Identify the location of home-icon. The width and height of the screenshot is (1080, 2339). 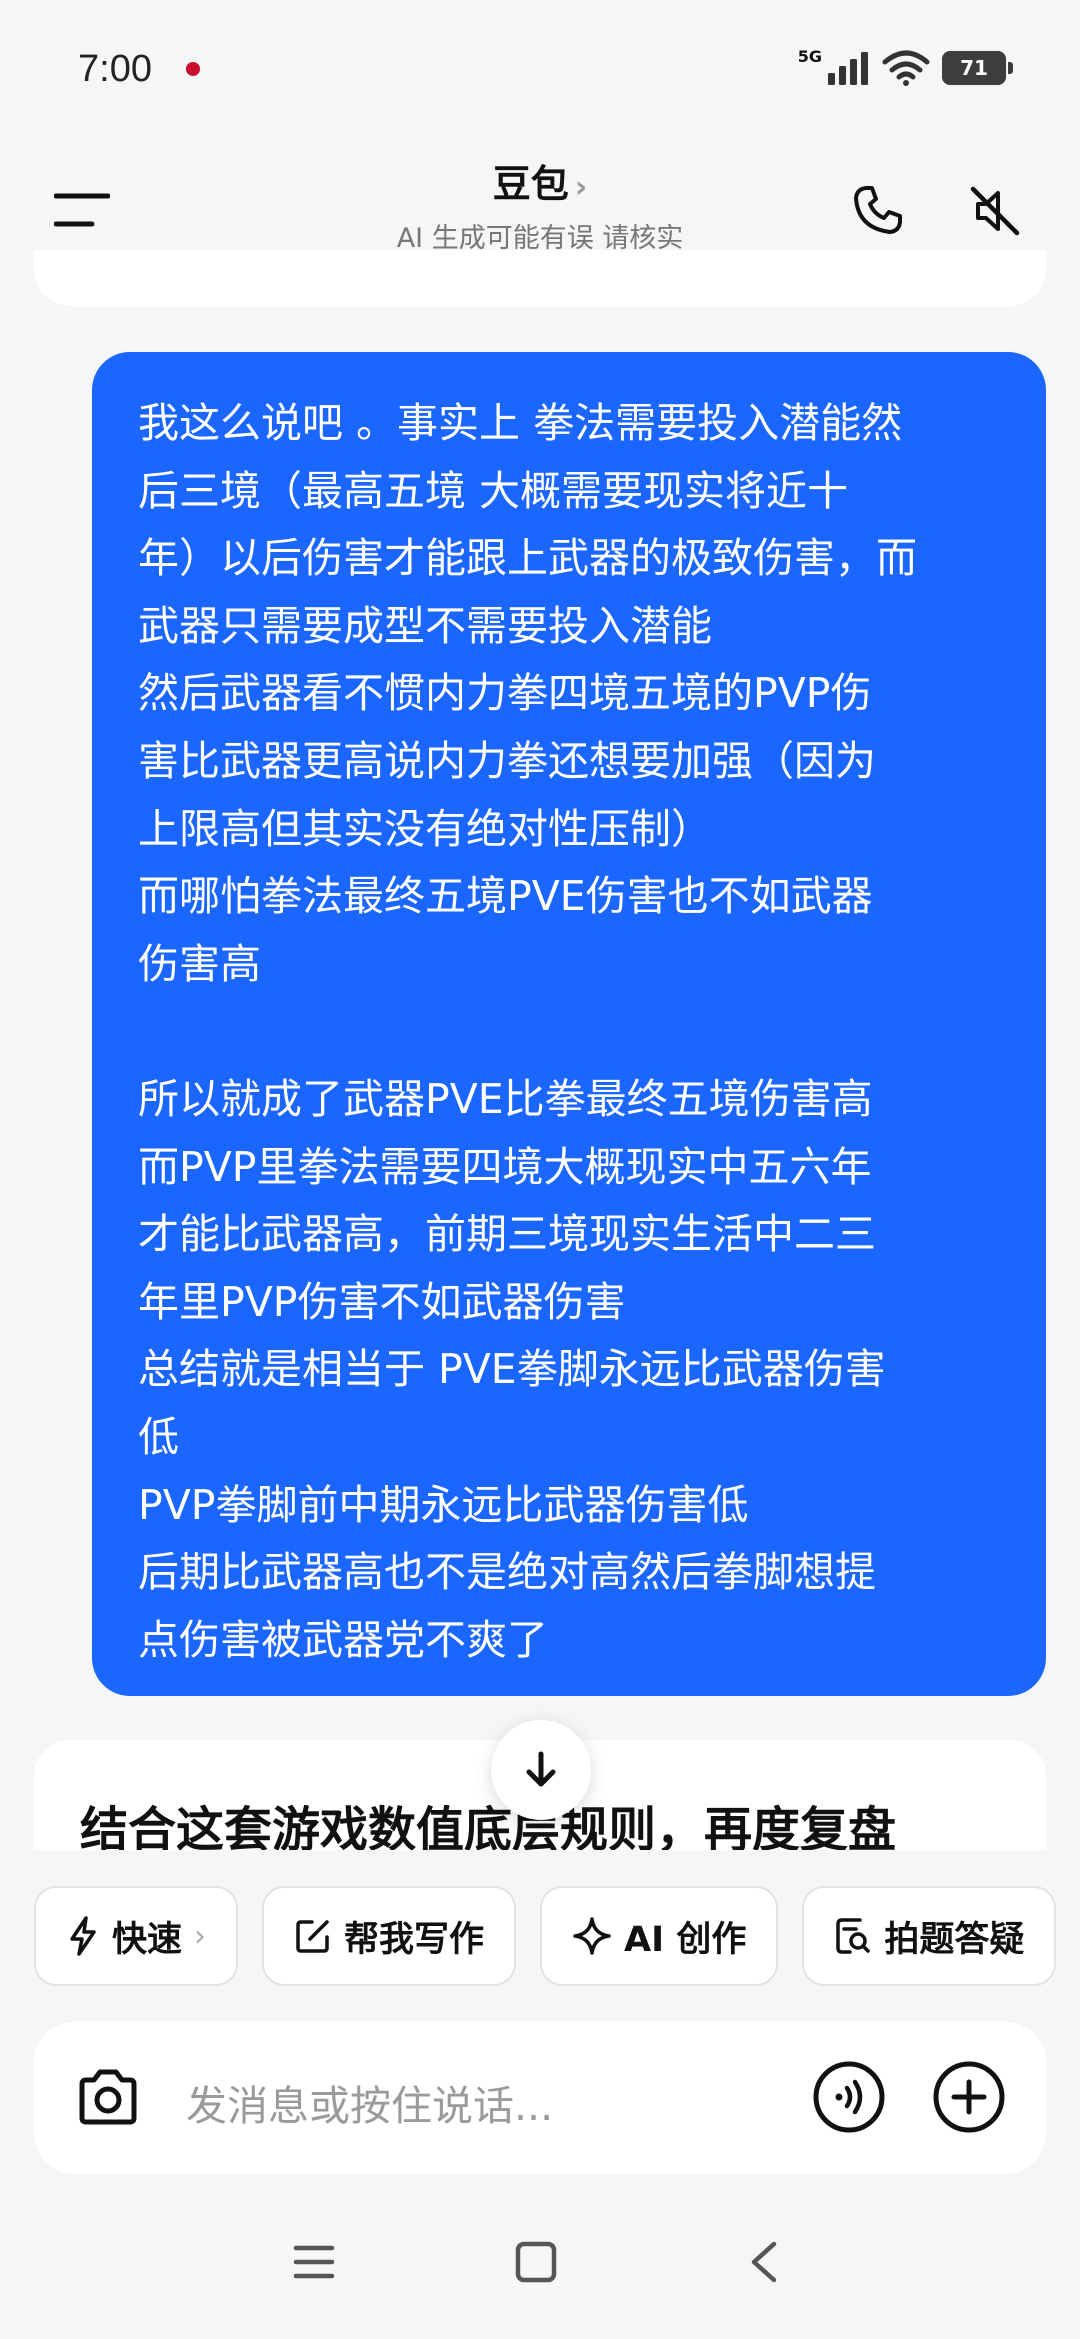
(536, 2262).